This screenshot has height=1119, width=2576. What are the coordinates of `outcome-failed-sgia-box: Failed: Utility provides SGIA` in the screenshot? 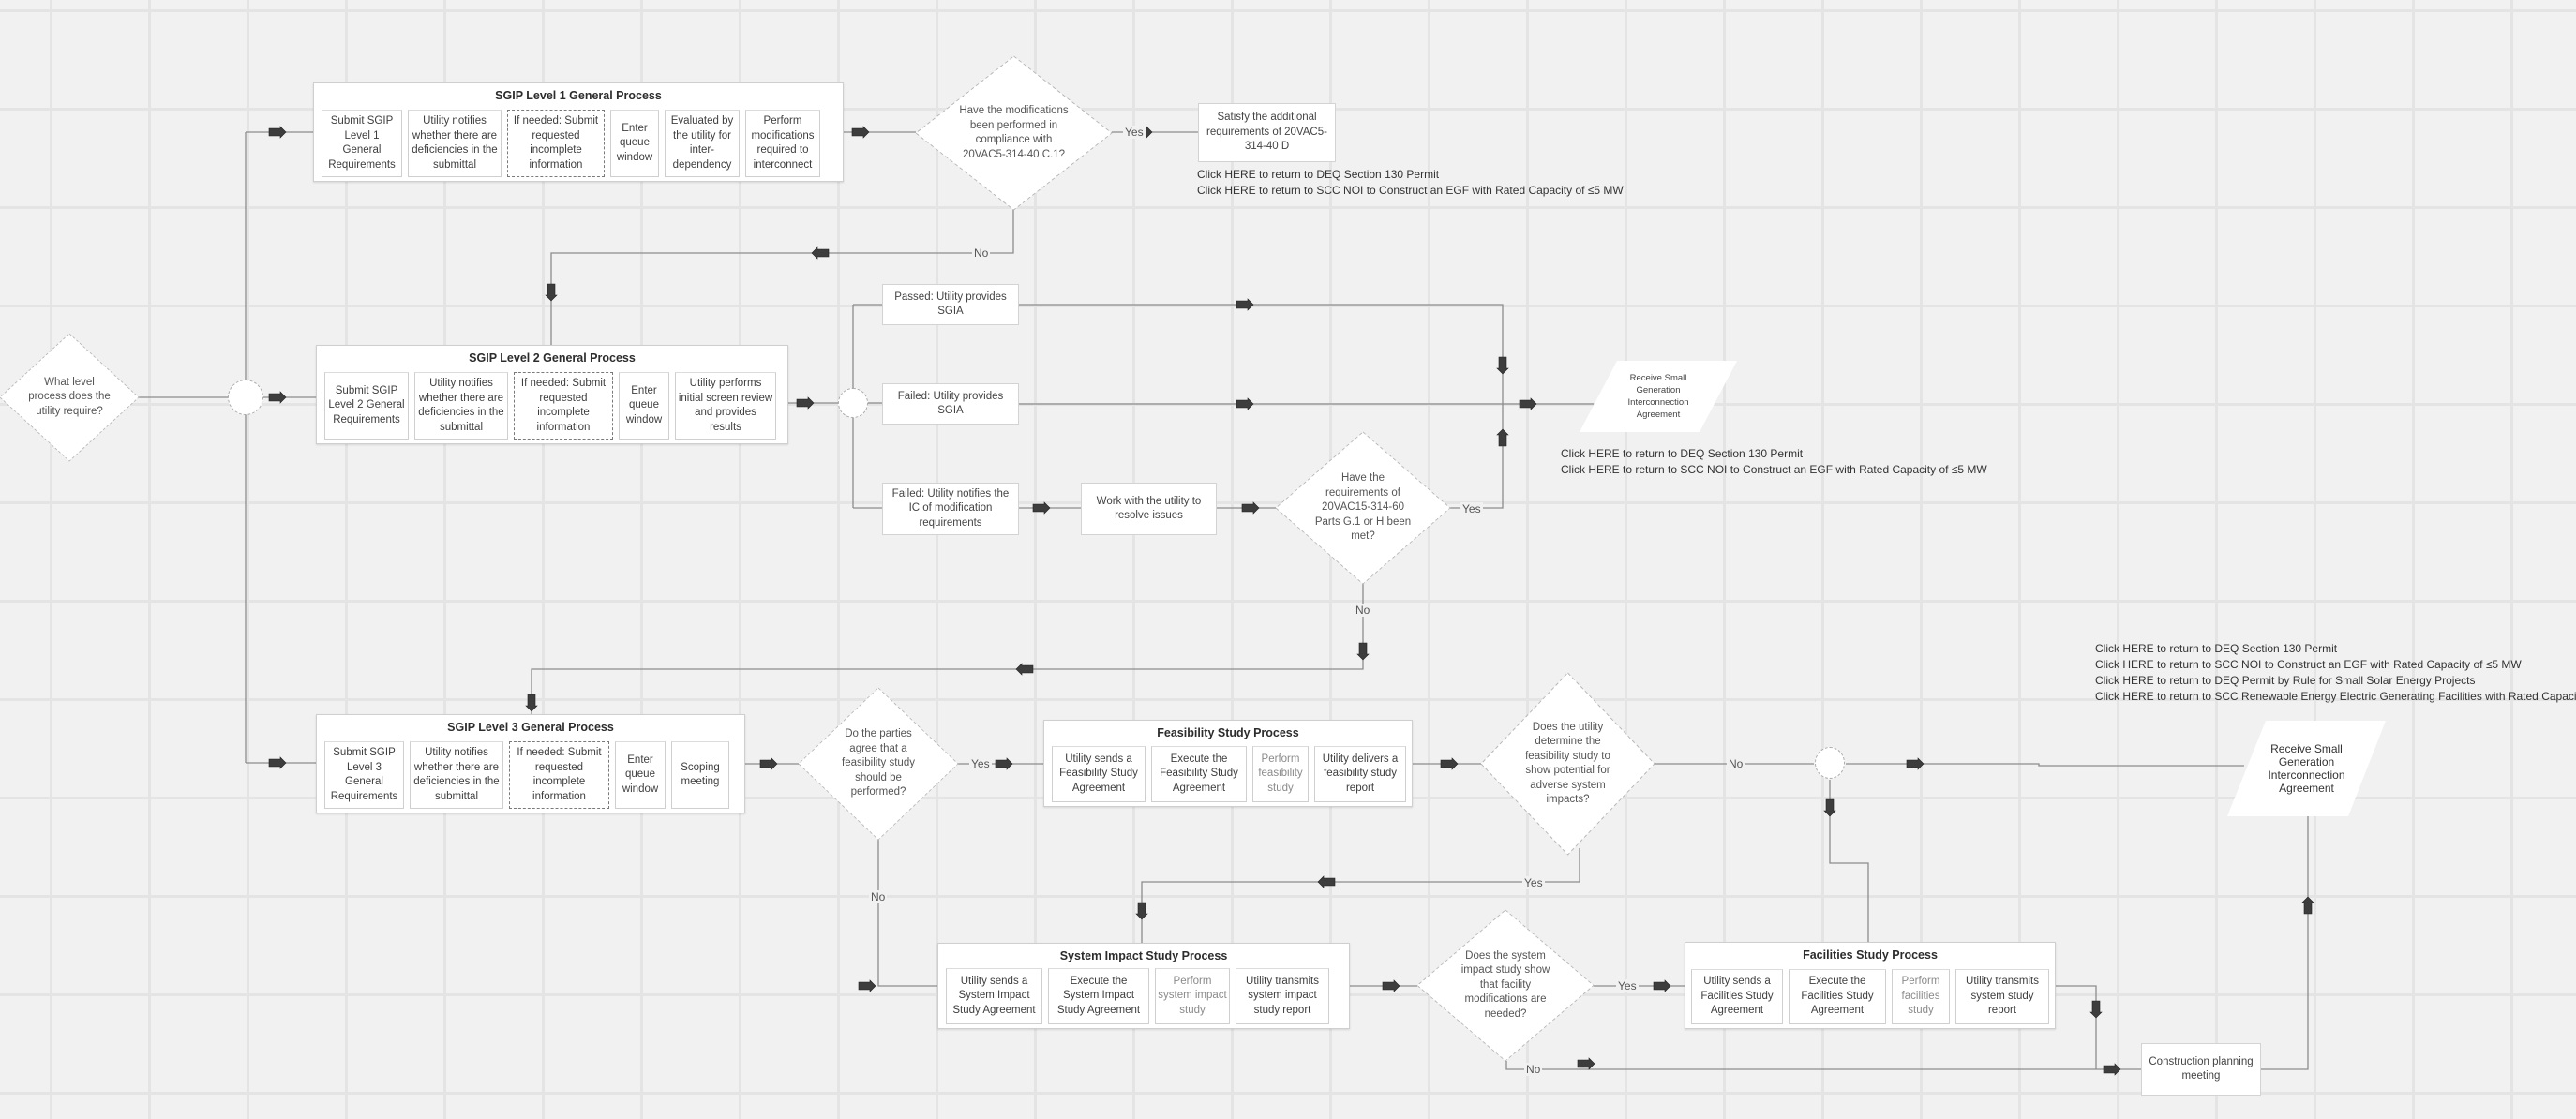 It's located at (951, 404).